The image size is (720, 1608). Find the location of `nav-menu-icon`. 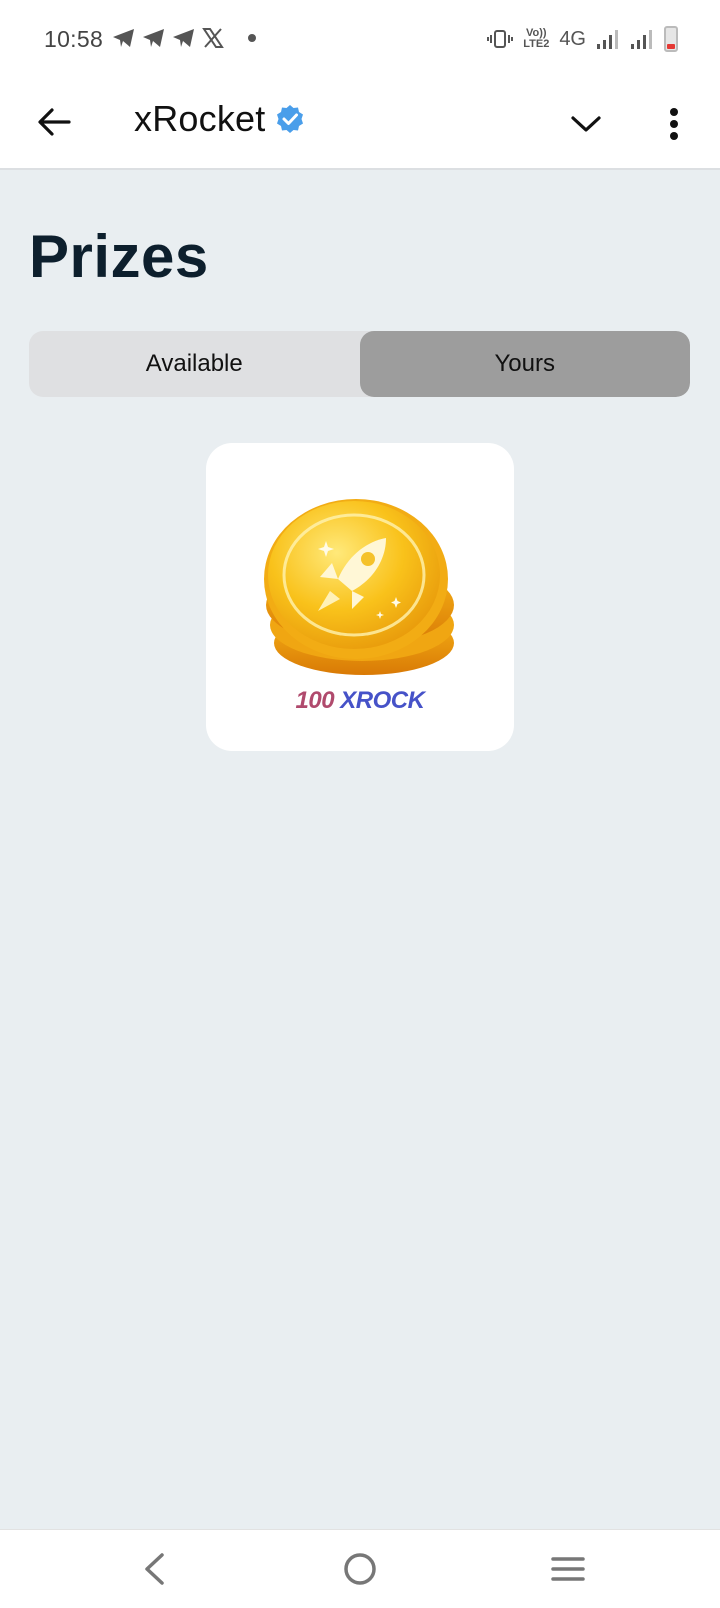

nav-menu-icon is located at coordinates (568, 1569).